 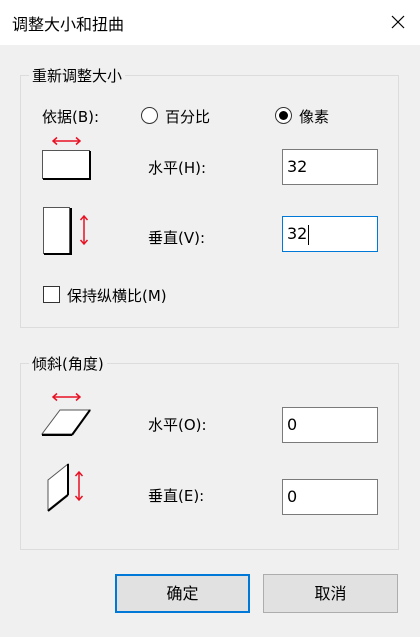 I want to click on resize-vertical-value: 32, so click(x=297, y=233).